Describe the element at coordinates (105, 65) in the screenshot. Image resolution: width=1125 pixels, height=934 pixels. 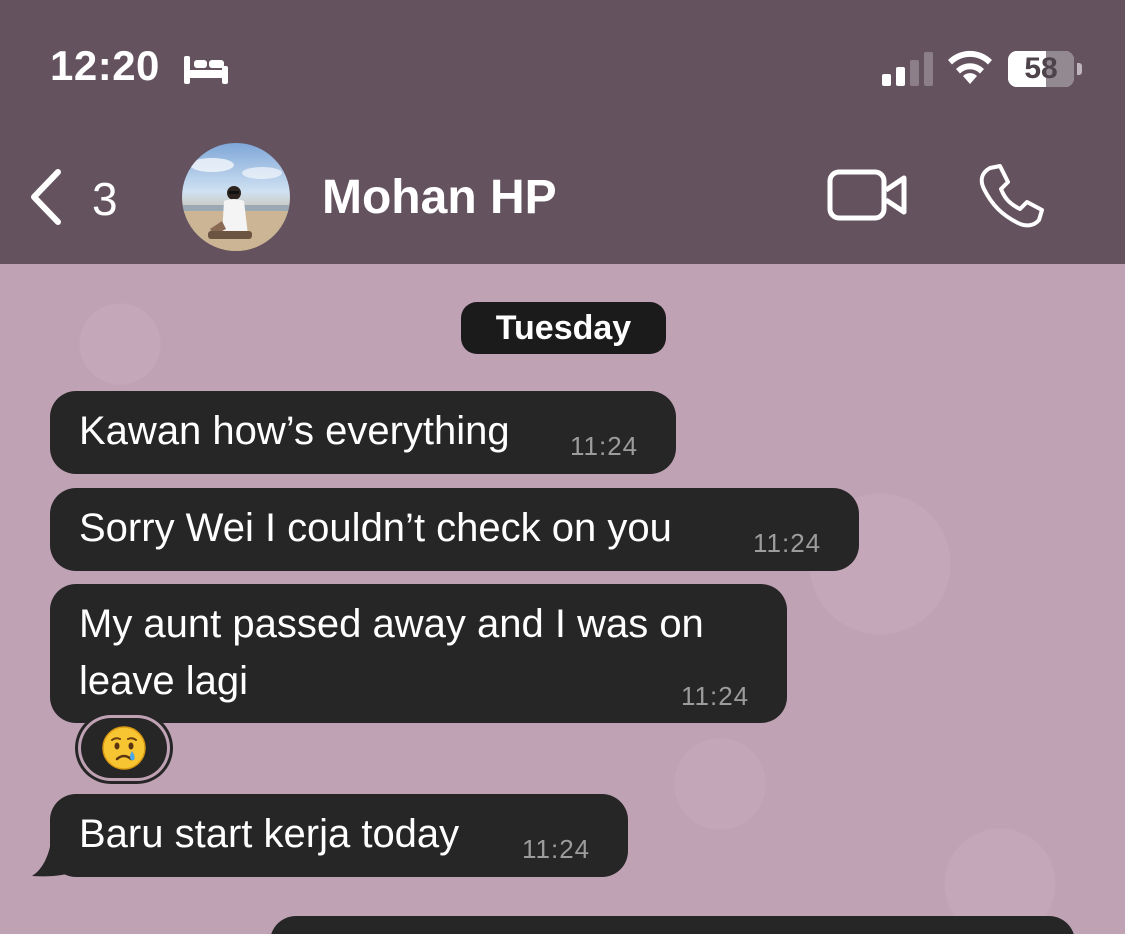
I see `status-time: 12:20` at that location.